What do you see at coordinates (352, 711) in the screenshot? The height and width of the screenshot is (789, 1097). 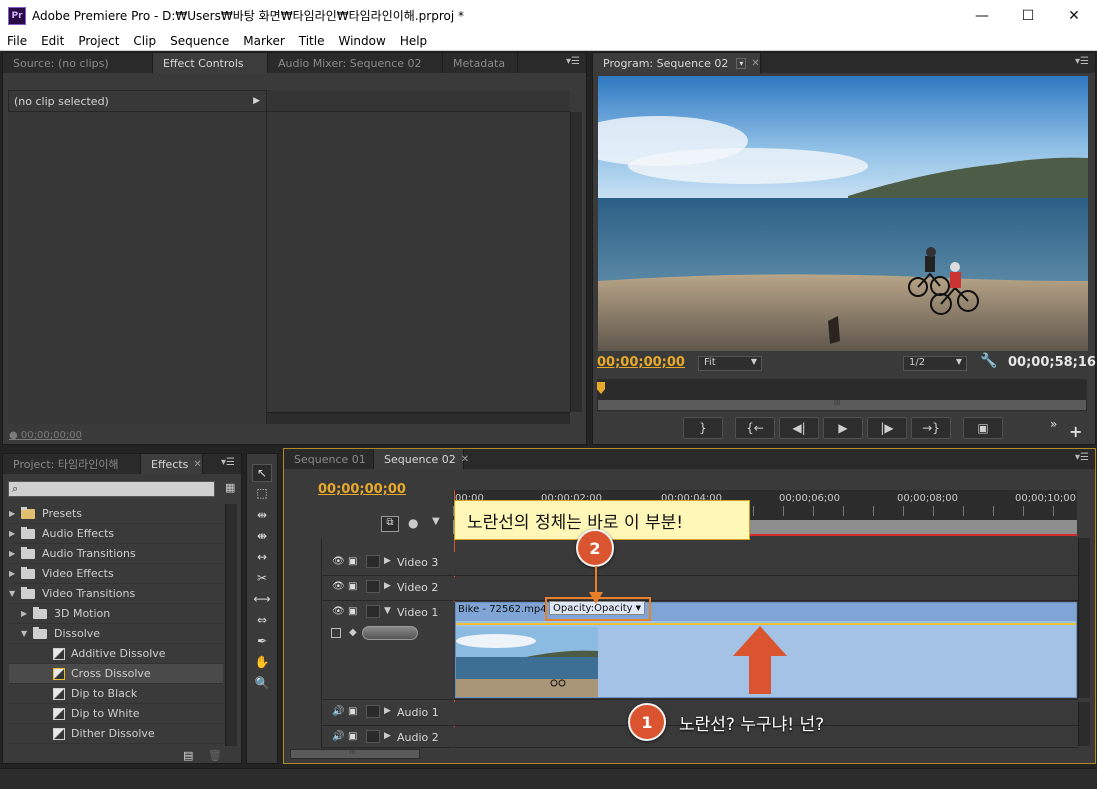 I see `audio-sync-icon: ▣` at bounding box center [352, 711].